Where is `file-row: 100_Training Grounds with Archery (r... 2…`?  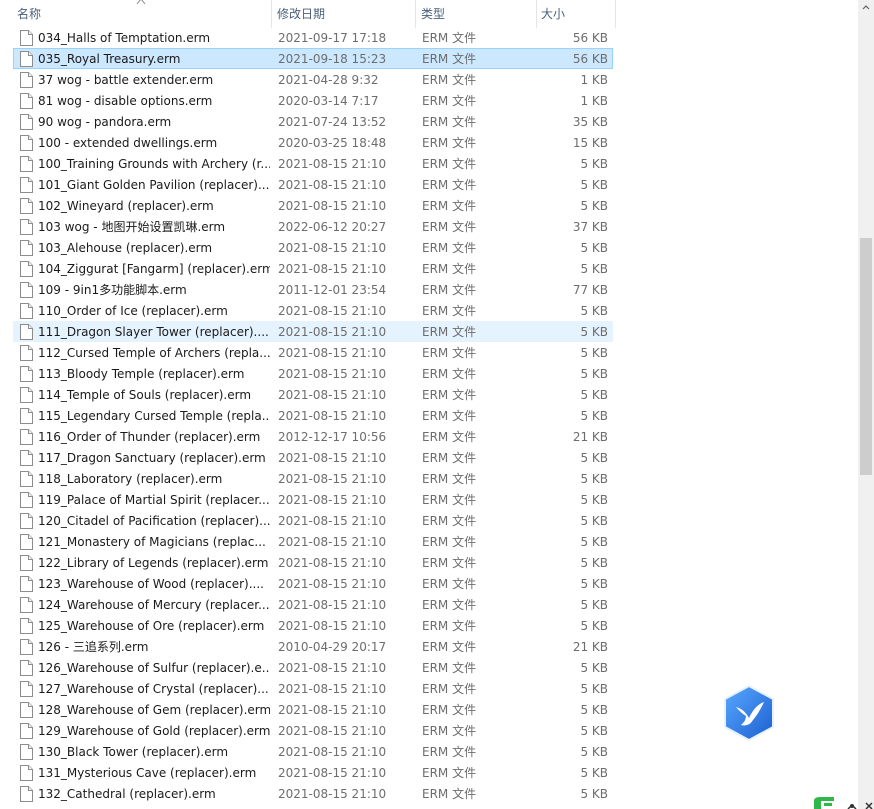
file-row: 100_Training Grounds with Archery (r... 2… is located at coordinates (313, 163).